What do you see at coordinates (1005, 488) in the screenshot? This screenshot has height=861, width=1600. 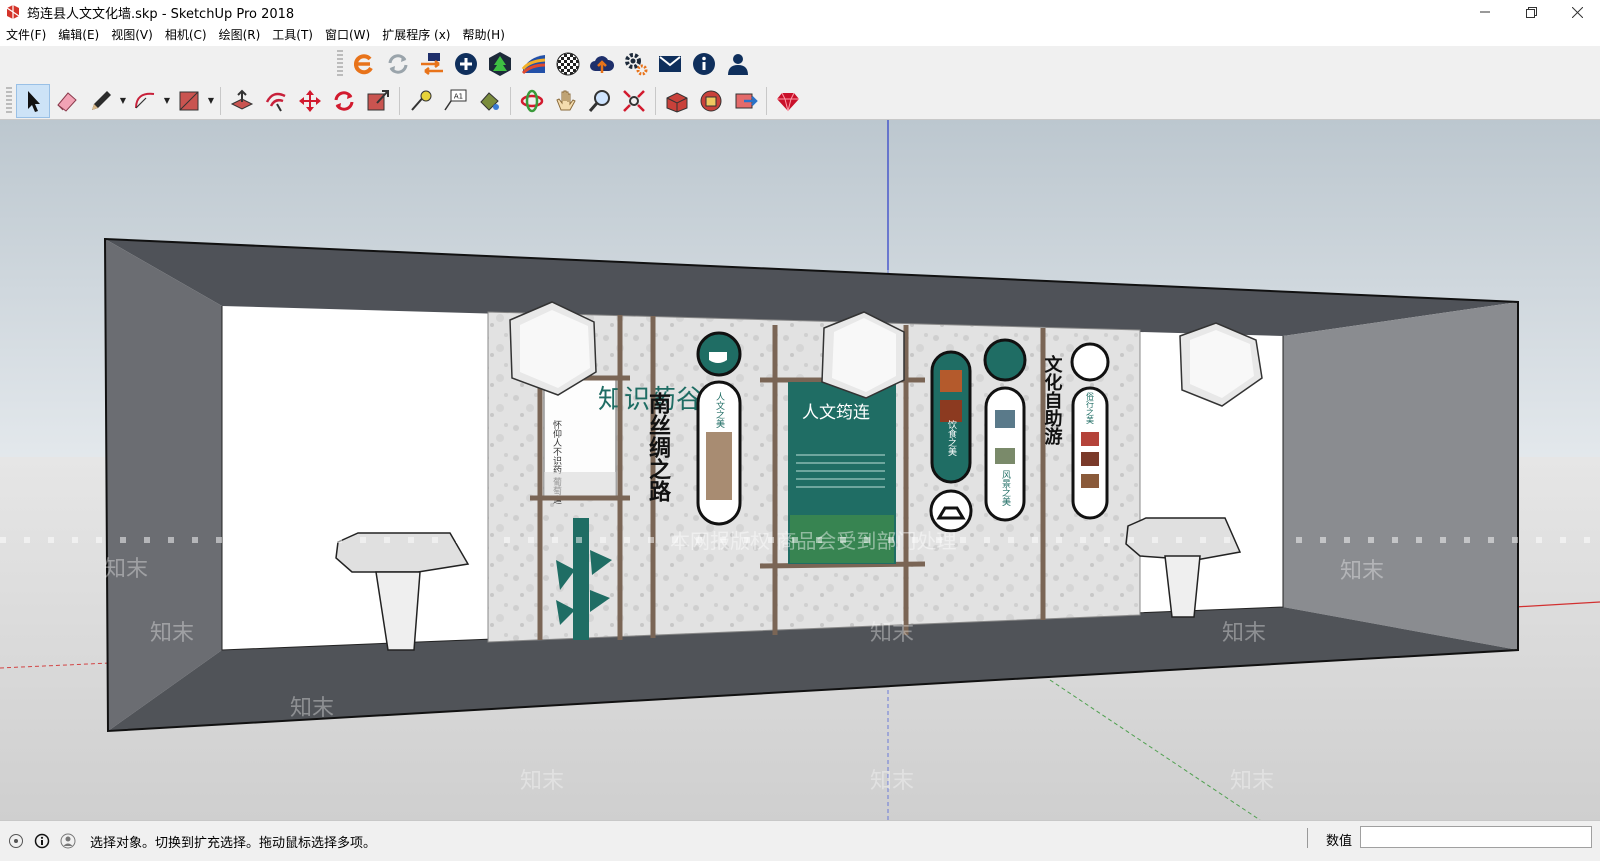 I see `panel4-text: 风景之美` at bounding box center [1005, 488].